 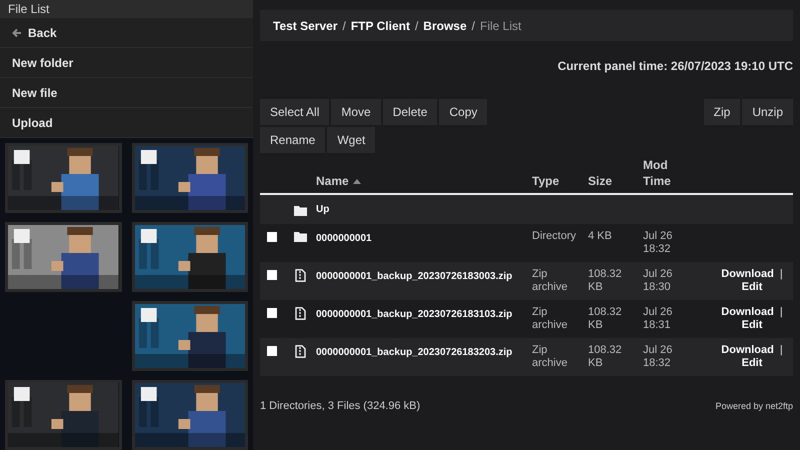 I want to click on toolbar-button: Zip, so click(x=722, y=112).